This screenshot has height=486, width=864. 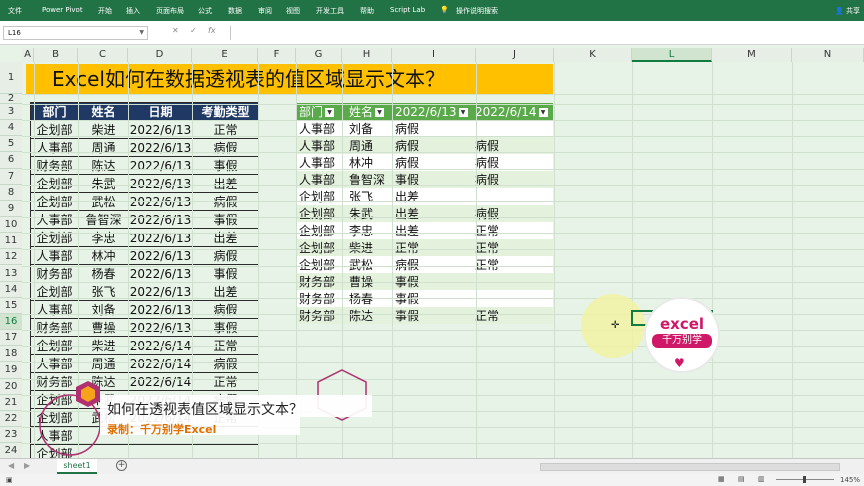 I want to click on logo-text: excel, so click(x=682, y=324).